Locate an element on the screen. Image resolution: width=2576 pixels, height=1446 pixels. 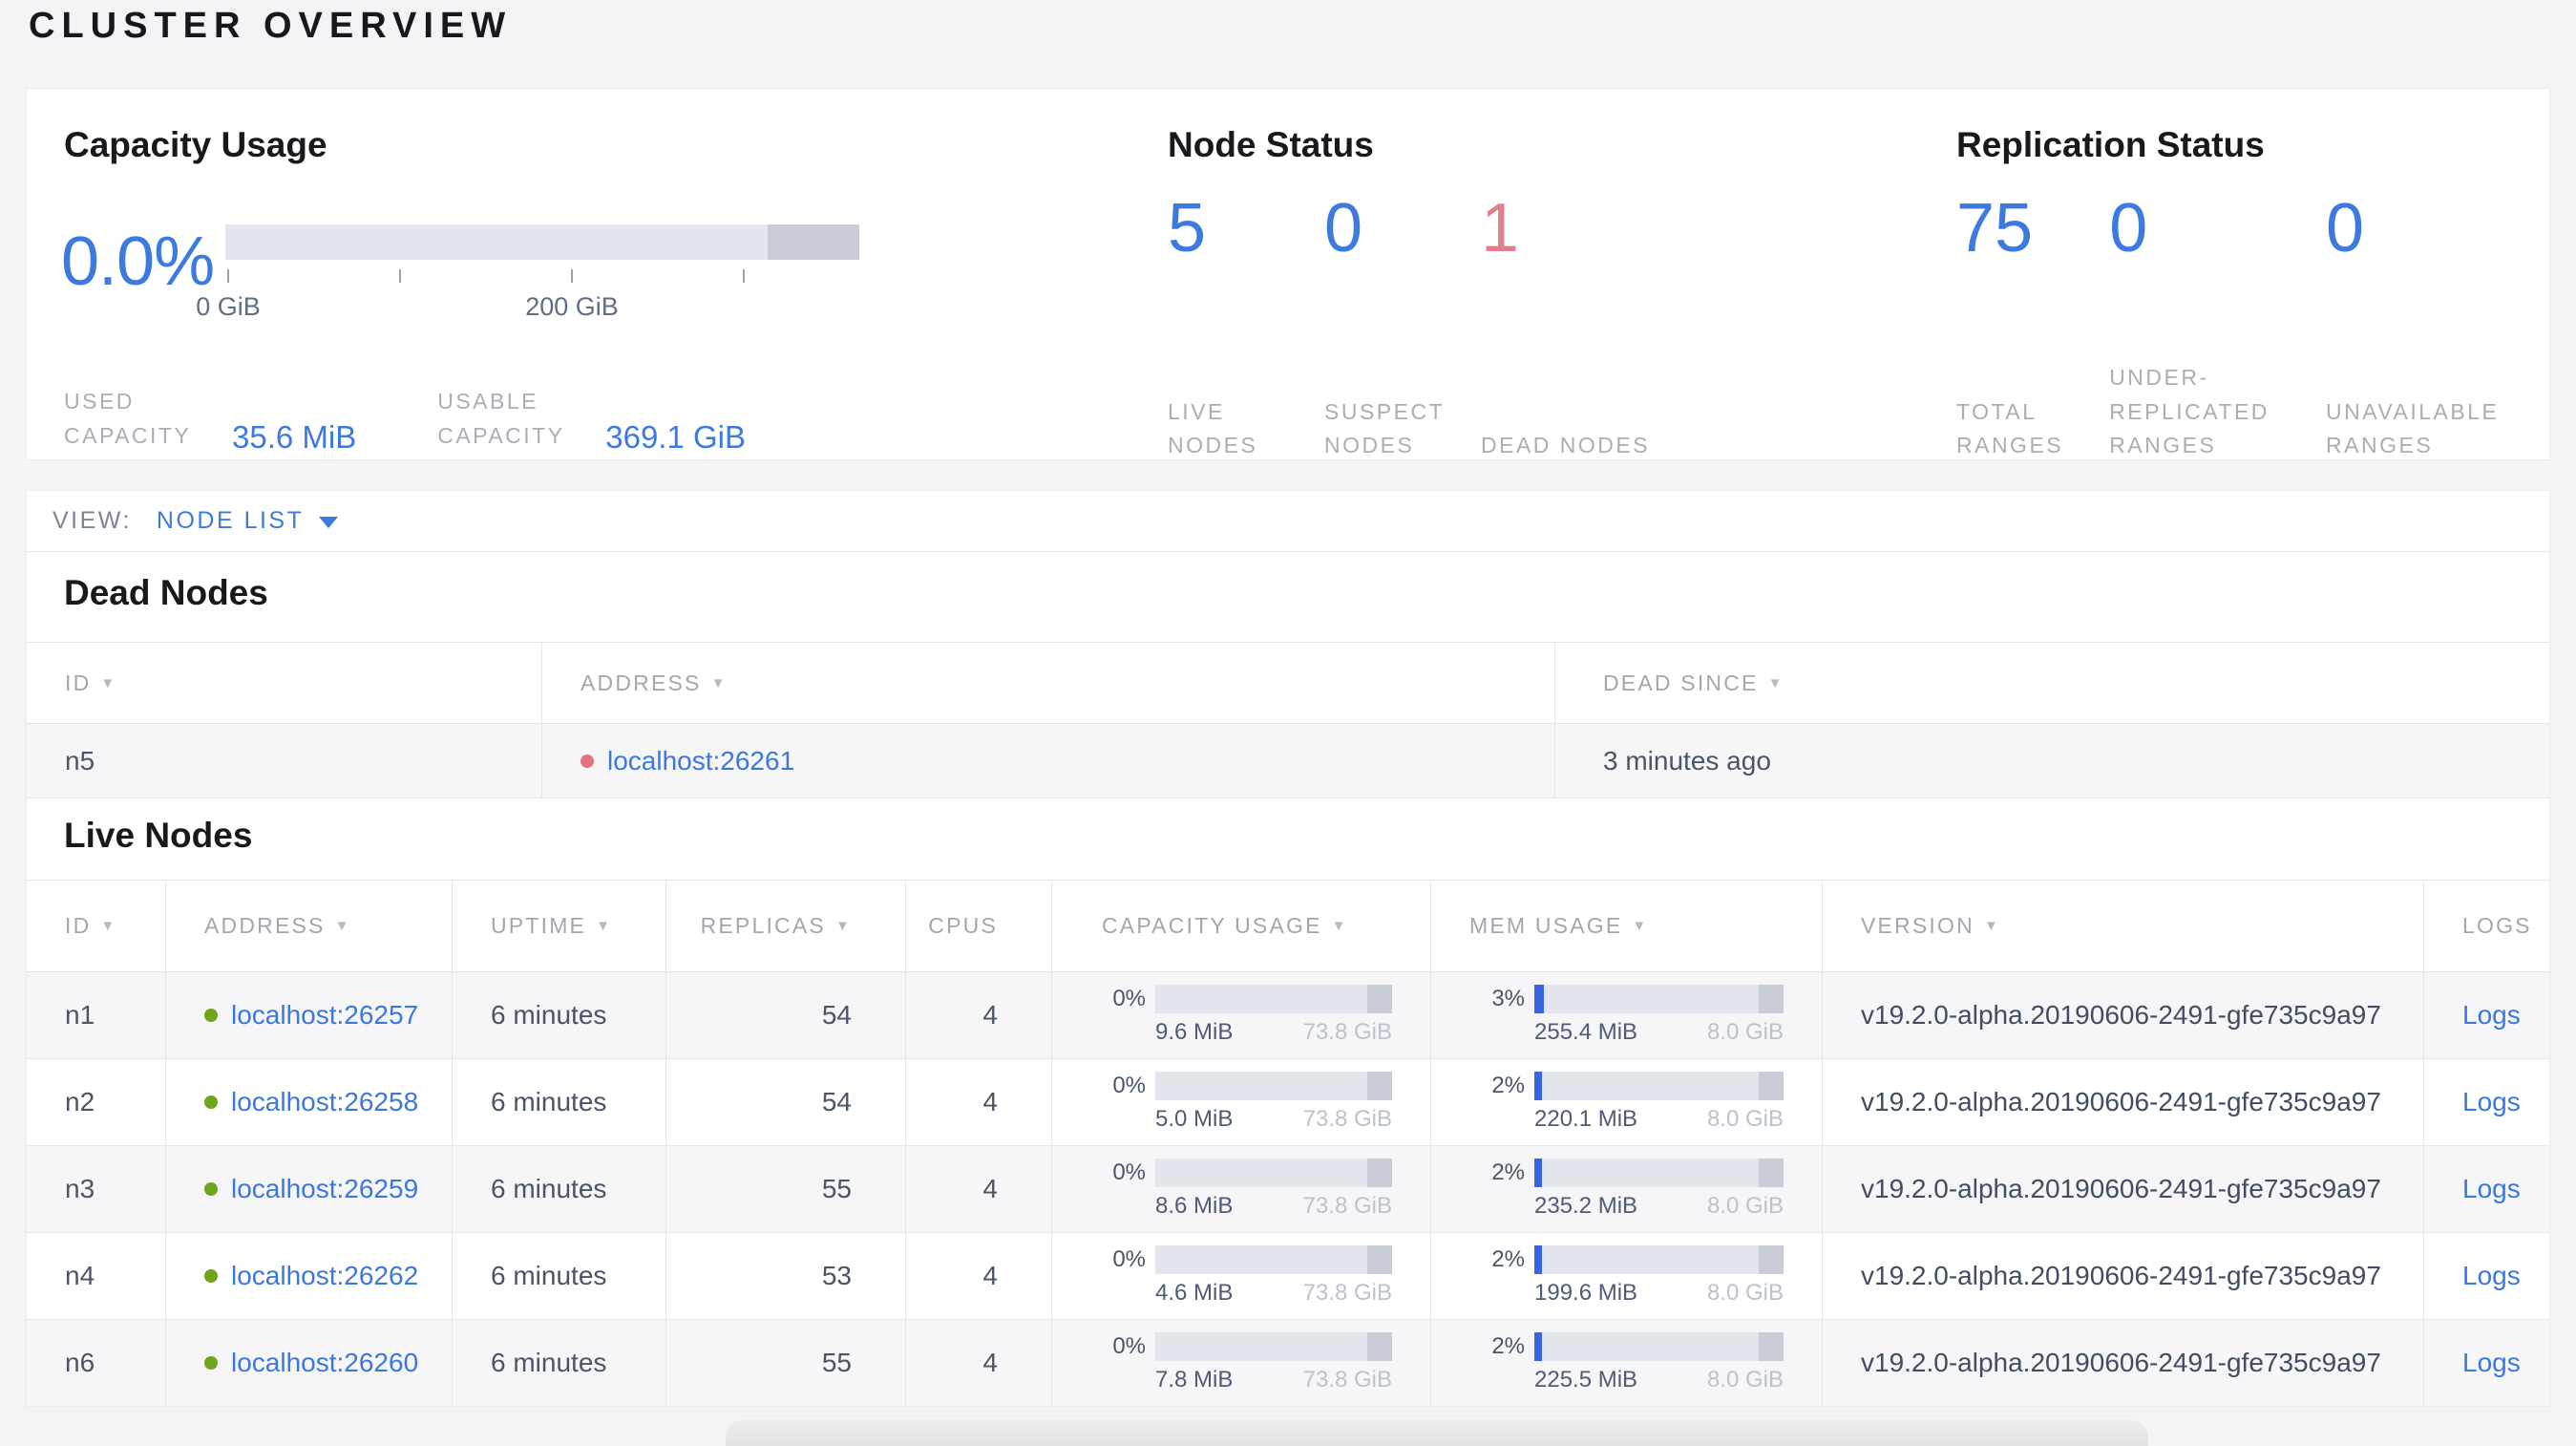
live-col-capacity-header: CAPACITY USAGE is located at coordinates (1241, 926).